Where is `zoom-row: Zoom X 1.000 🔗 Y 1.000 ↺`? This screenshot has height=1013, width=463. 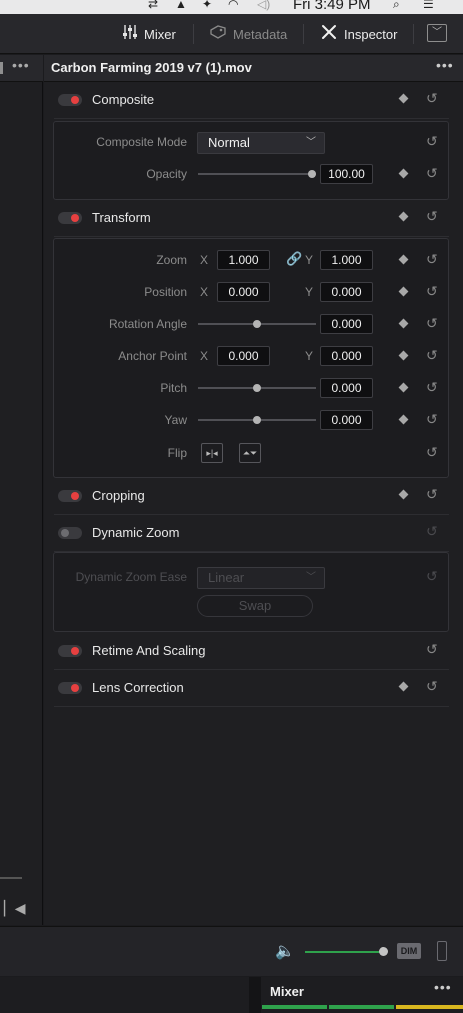
zoom-row: Zoom X 1.000 🔗 Y 1.000 ↺ is located at coordinates (252, 260).